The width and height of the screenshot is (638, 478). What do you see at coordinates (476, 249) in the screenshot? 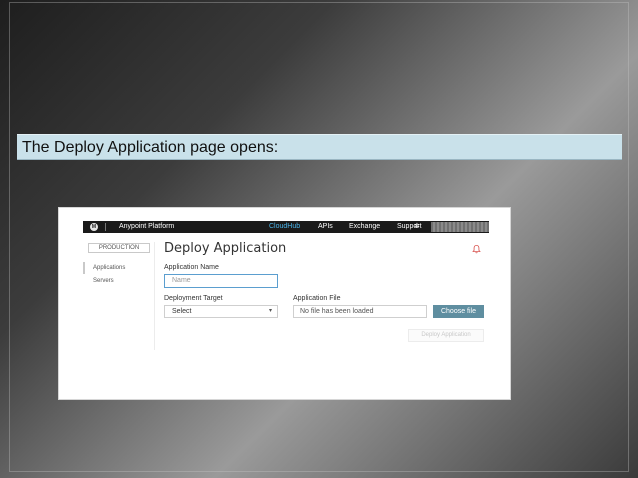
I see `bell-icon` at bounding box center [476, 249].